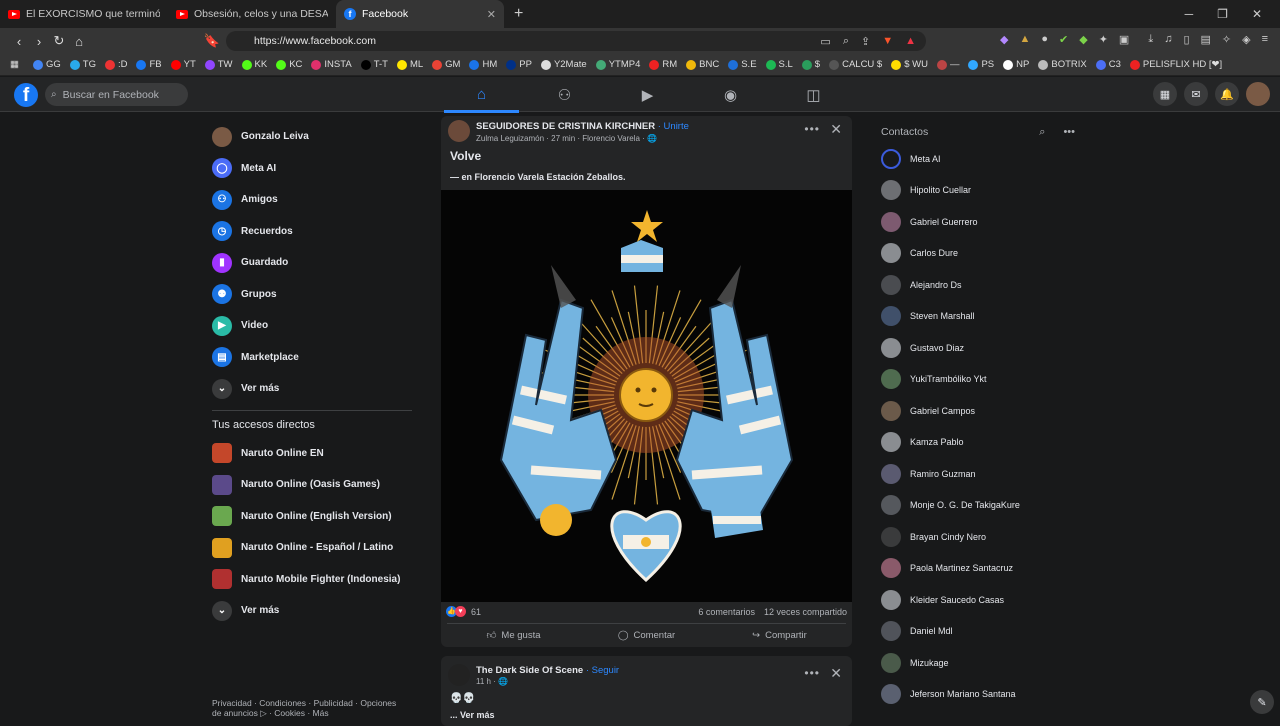 Image resolution: width=1280 pixels, height=726 pixels. Describe the element at coordinates (981, 537) in the screenshot. I see `contact-item: Brayan Cindy Nero` at that location.